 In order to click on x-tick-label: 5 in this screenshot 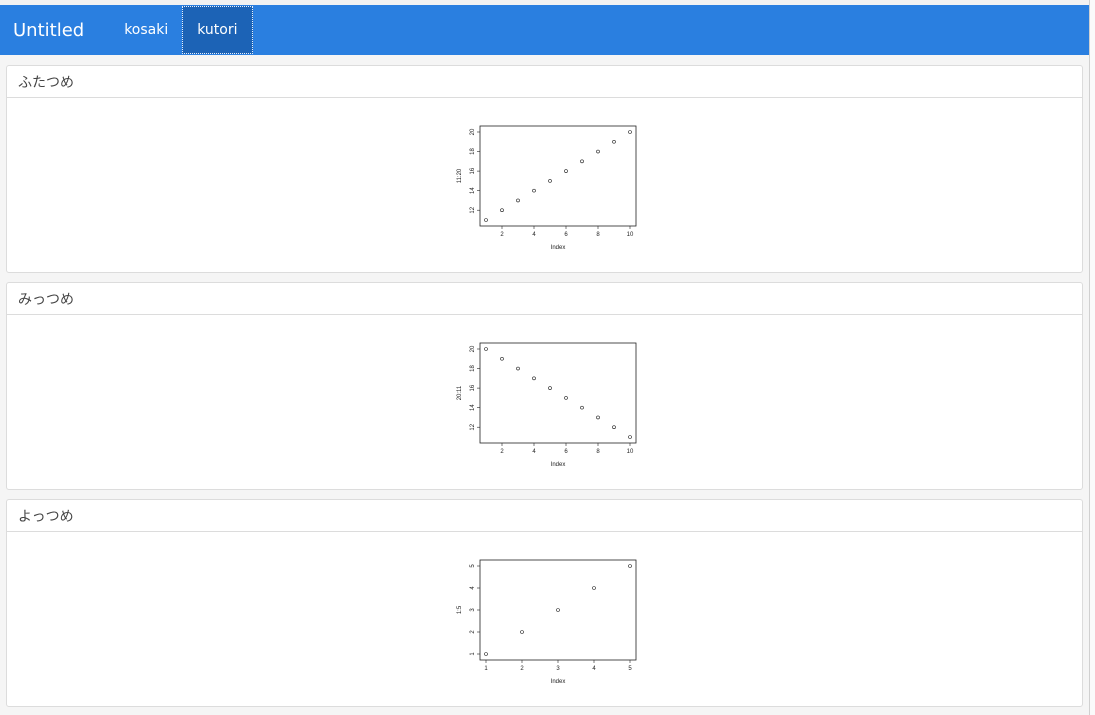, I will do `click(630, 669)`.